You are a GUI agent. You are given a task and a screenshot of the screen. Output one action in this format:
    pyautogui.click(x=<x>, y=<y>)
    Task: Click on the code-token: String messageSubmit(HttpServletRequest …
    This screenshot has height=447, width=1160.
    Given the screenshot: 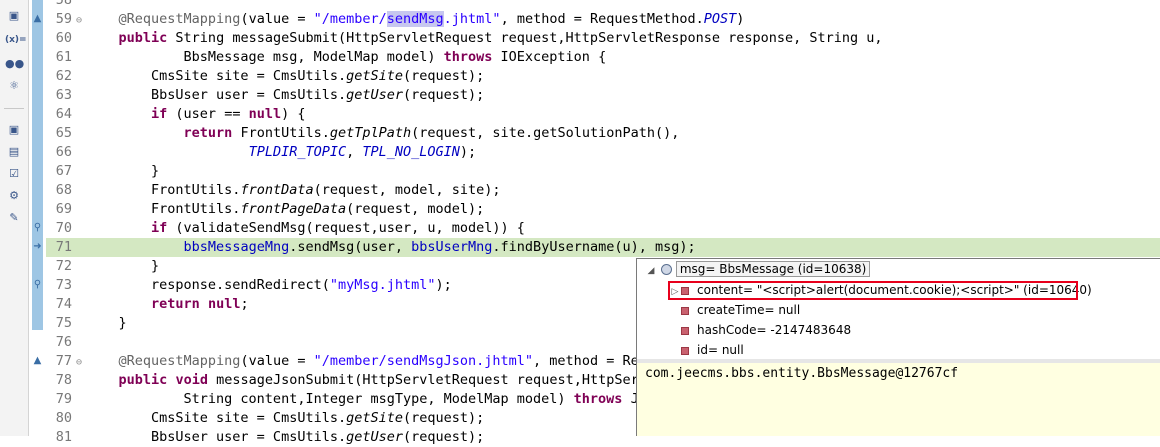 What is the action you would take?
    pyautogui.click(x=525, y=38)
    